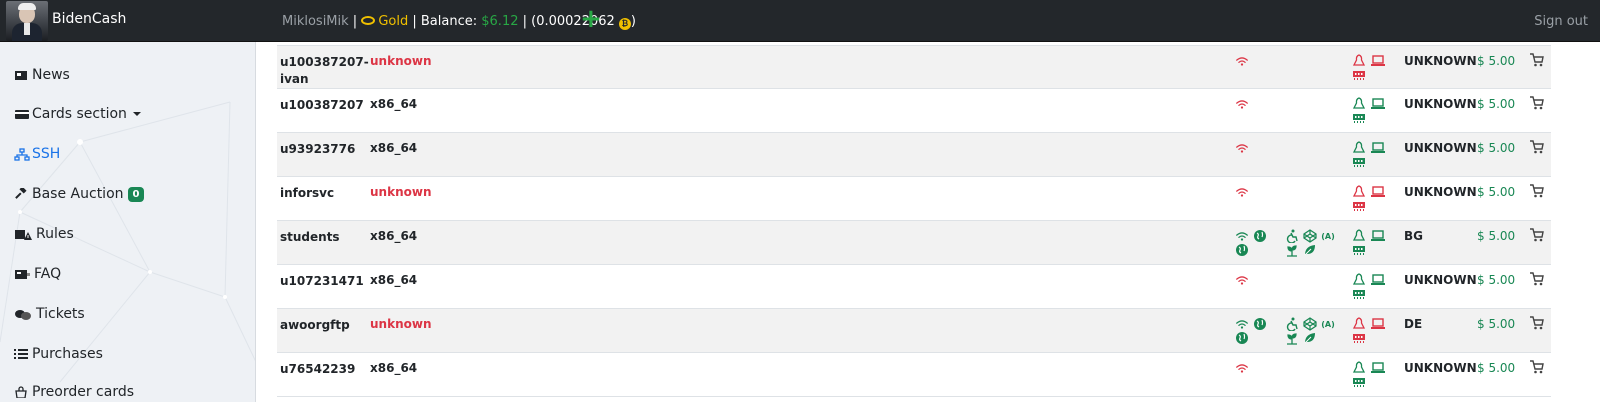  What do you see at coordinates (914, 243) in the screenshot?
I see `table-row: students x86_64 (A) BG $ 5.00` at bounding box center [914, 243].